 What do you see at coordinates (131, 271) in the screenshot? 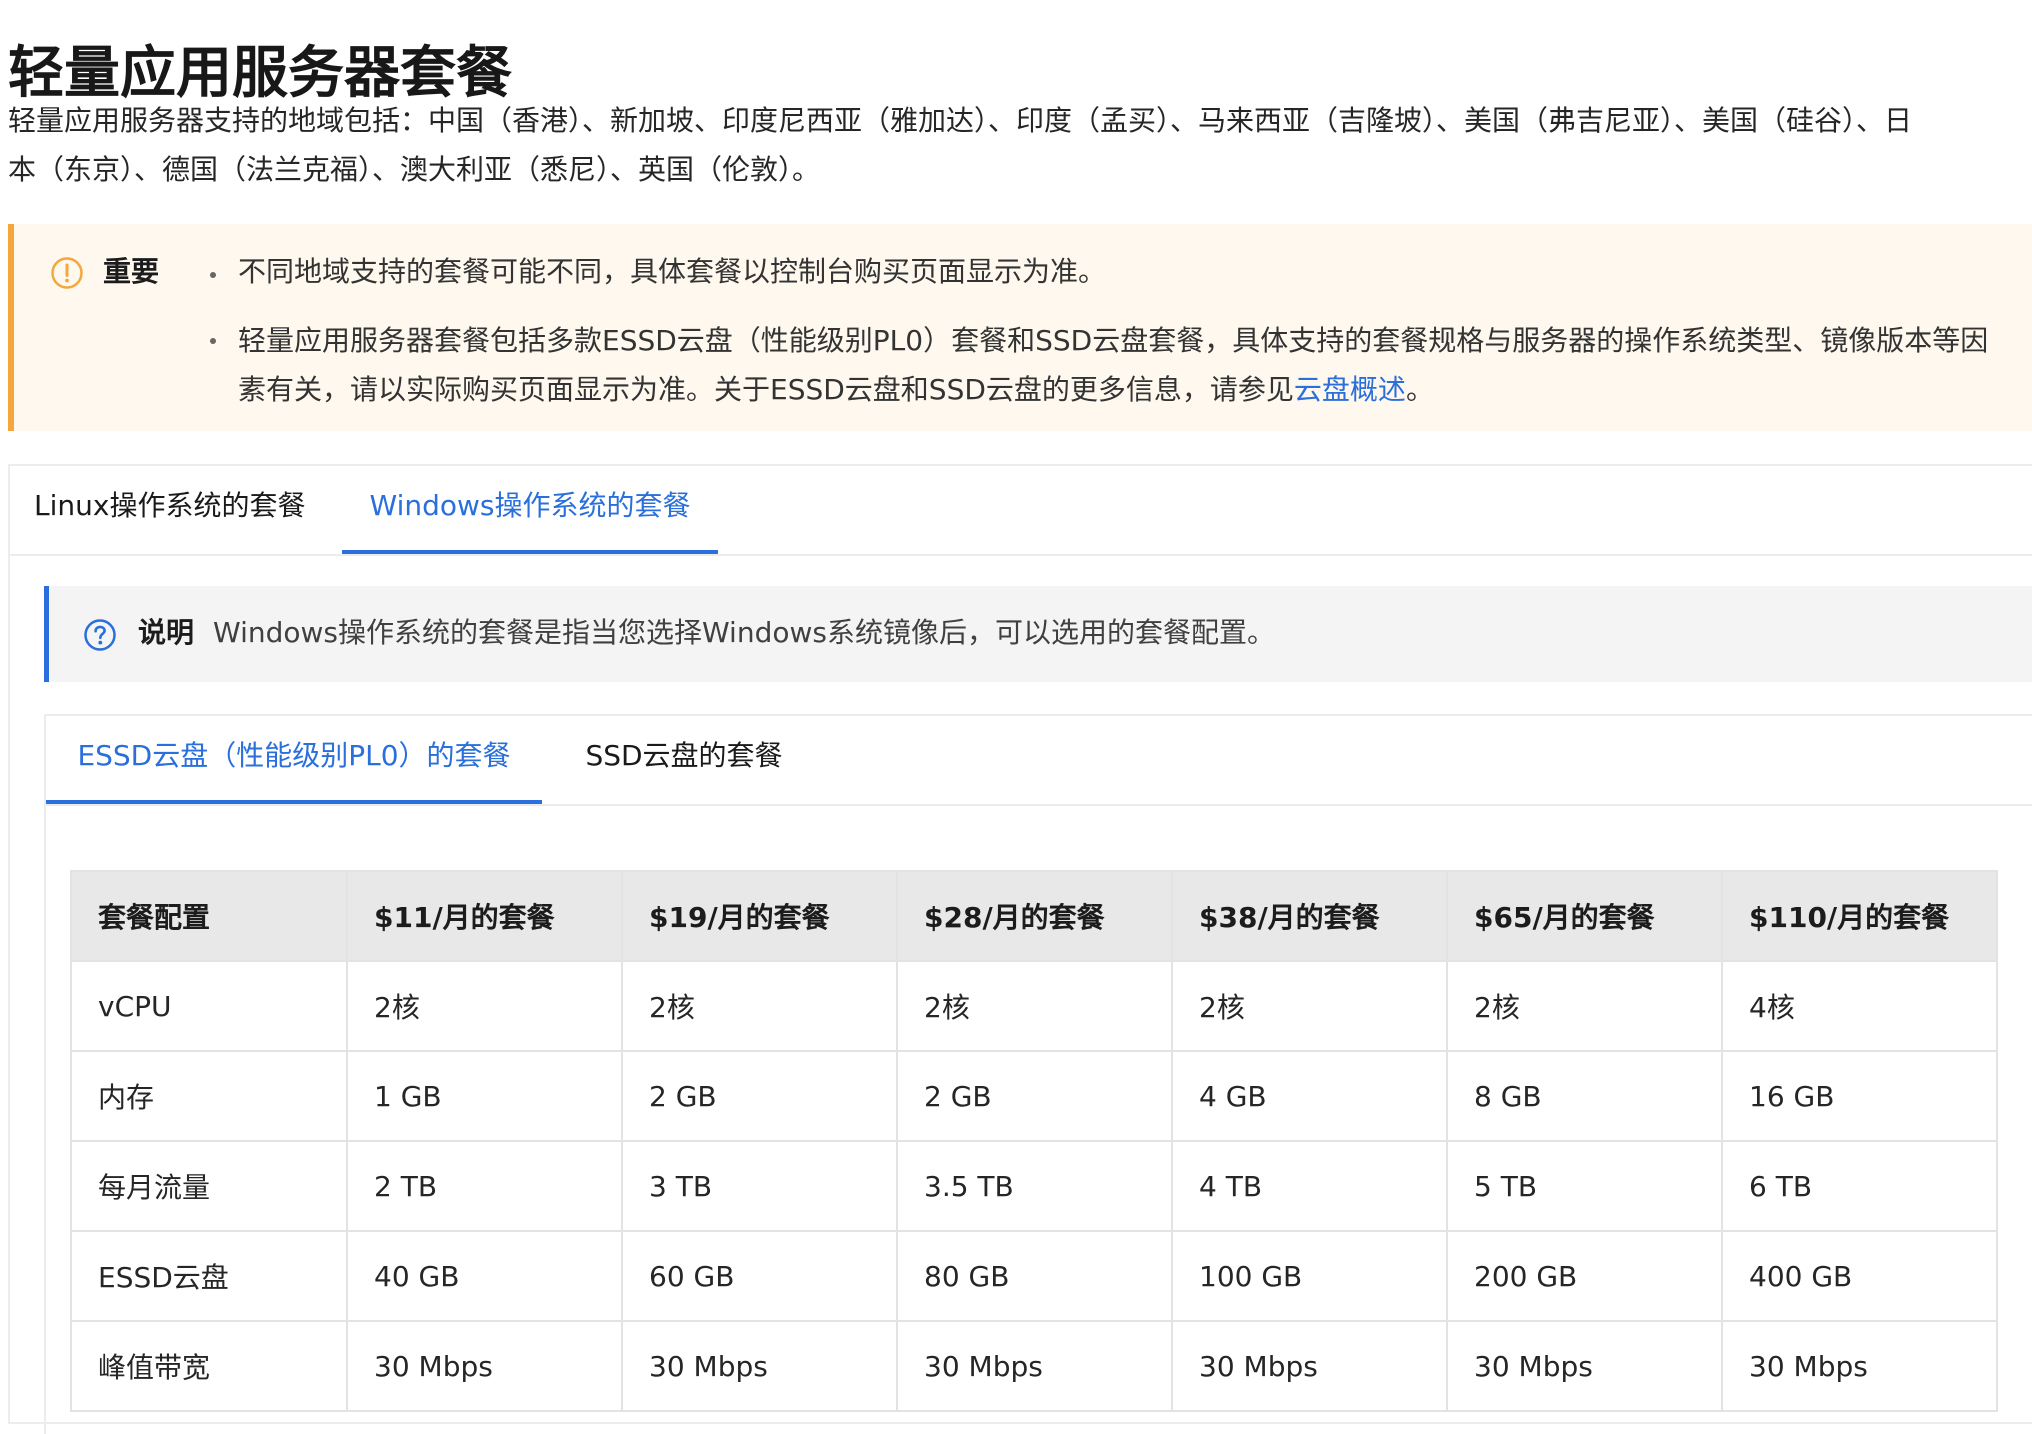
I see `important-label: 重要` at bounding box center [131, 271].